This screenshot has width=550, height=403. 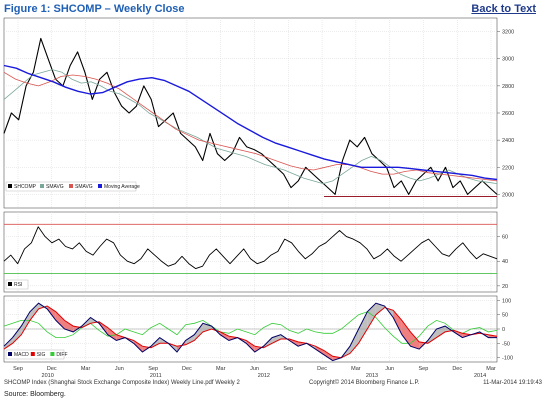 I want to click on legend-label: Moving Average, so click(x=122, y=187).